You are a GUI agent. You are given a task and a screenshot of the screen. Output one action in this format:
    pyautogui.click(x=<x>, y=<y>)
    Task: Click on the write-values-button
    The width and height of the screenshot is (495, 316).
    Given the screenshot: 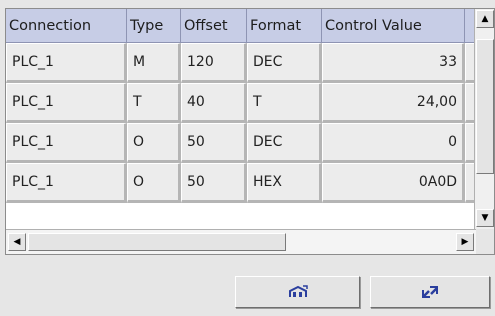 What is the action you would take?
    pyautogui.click(x=430, y=292)
    